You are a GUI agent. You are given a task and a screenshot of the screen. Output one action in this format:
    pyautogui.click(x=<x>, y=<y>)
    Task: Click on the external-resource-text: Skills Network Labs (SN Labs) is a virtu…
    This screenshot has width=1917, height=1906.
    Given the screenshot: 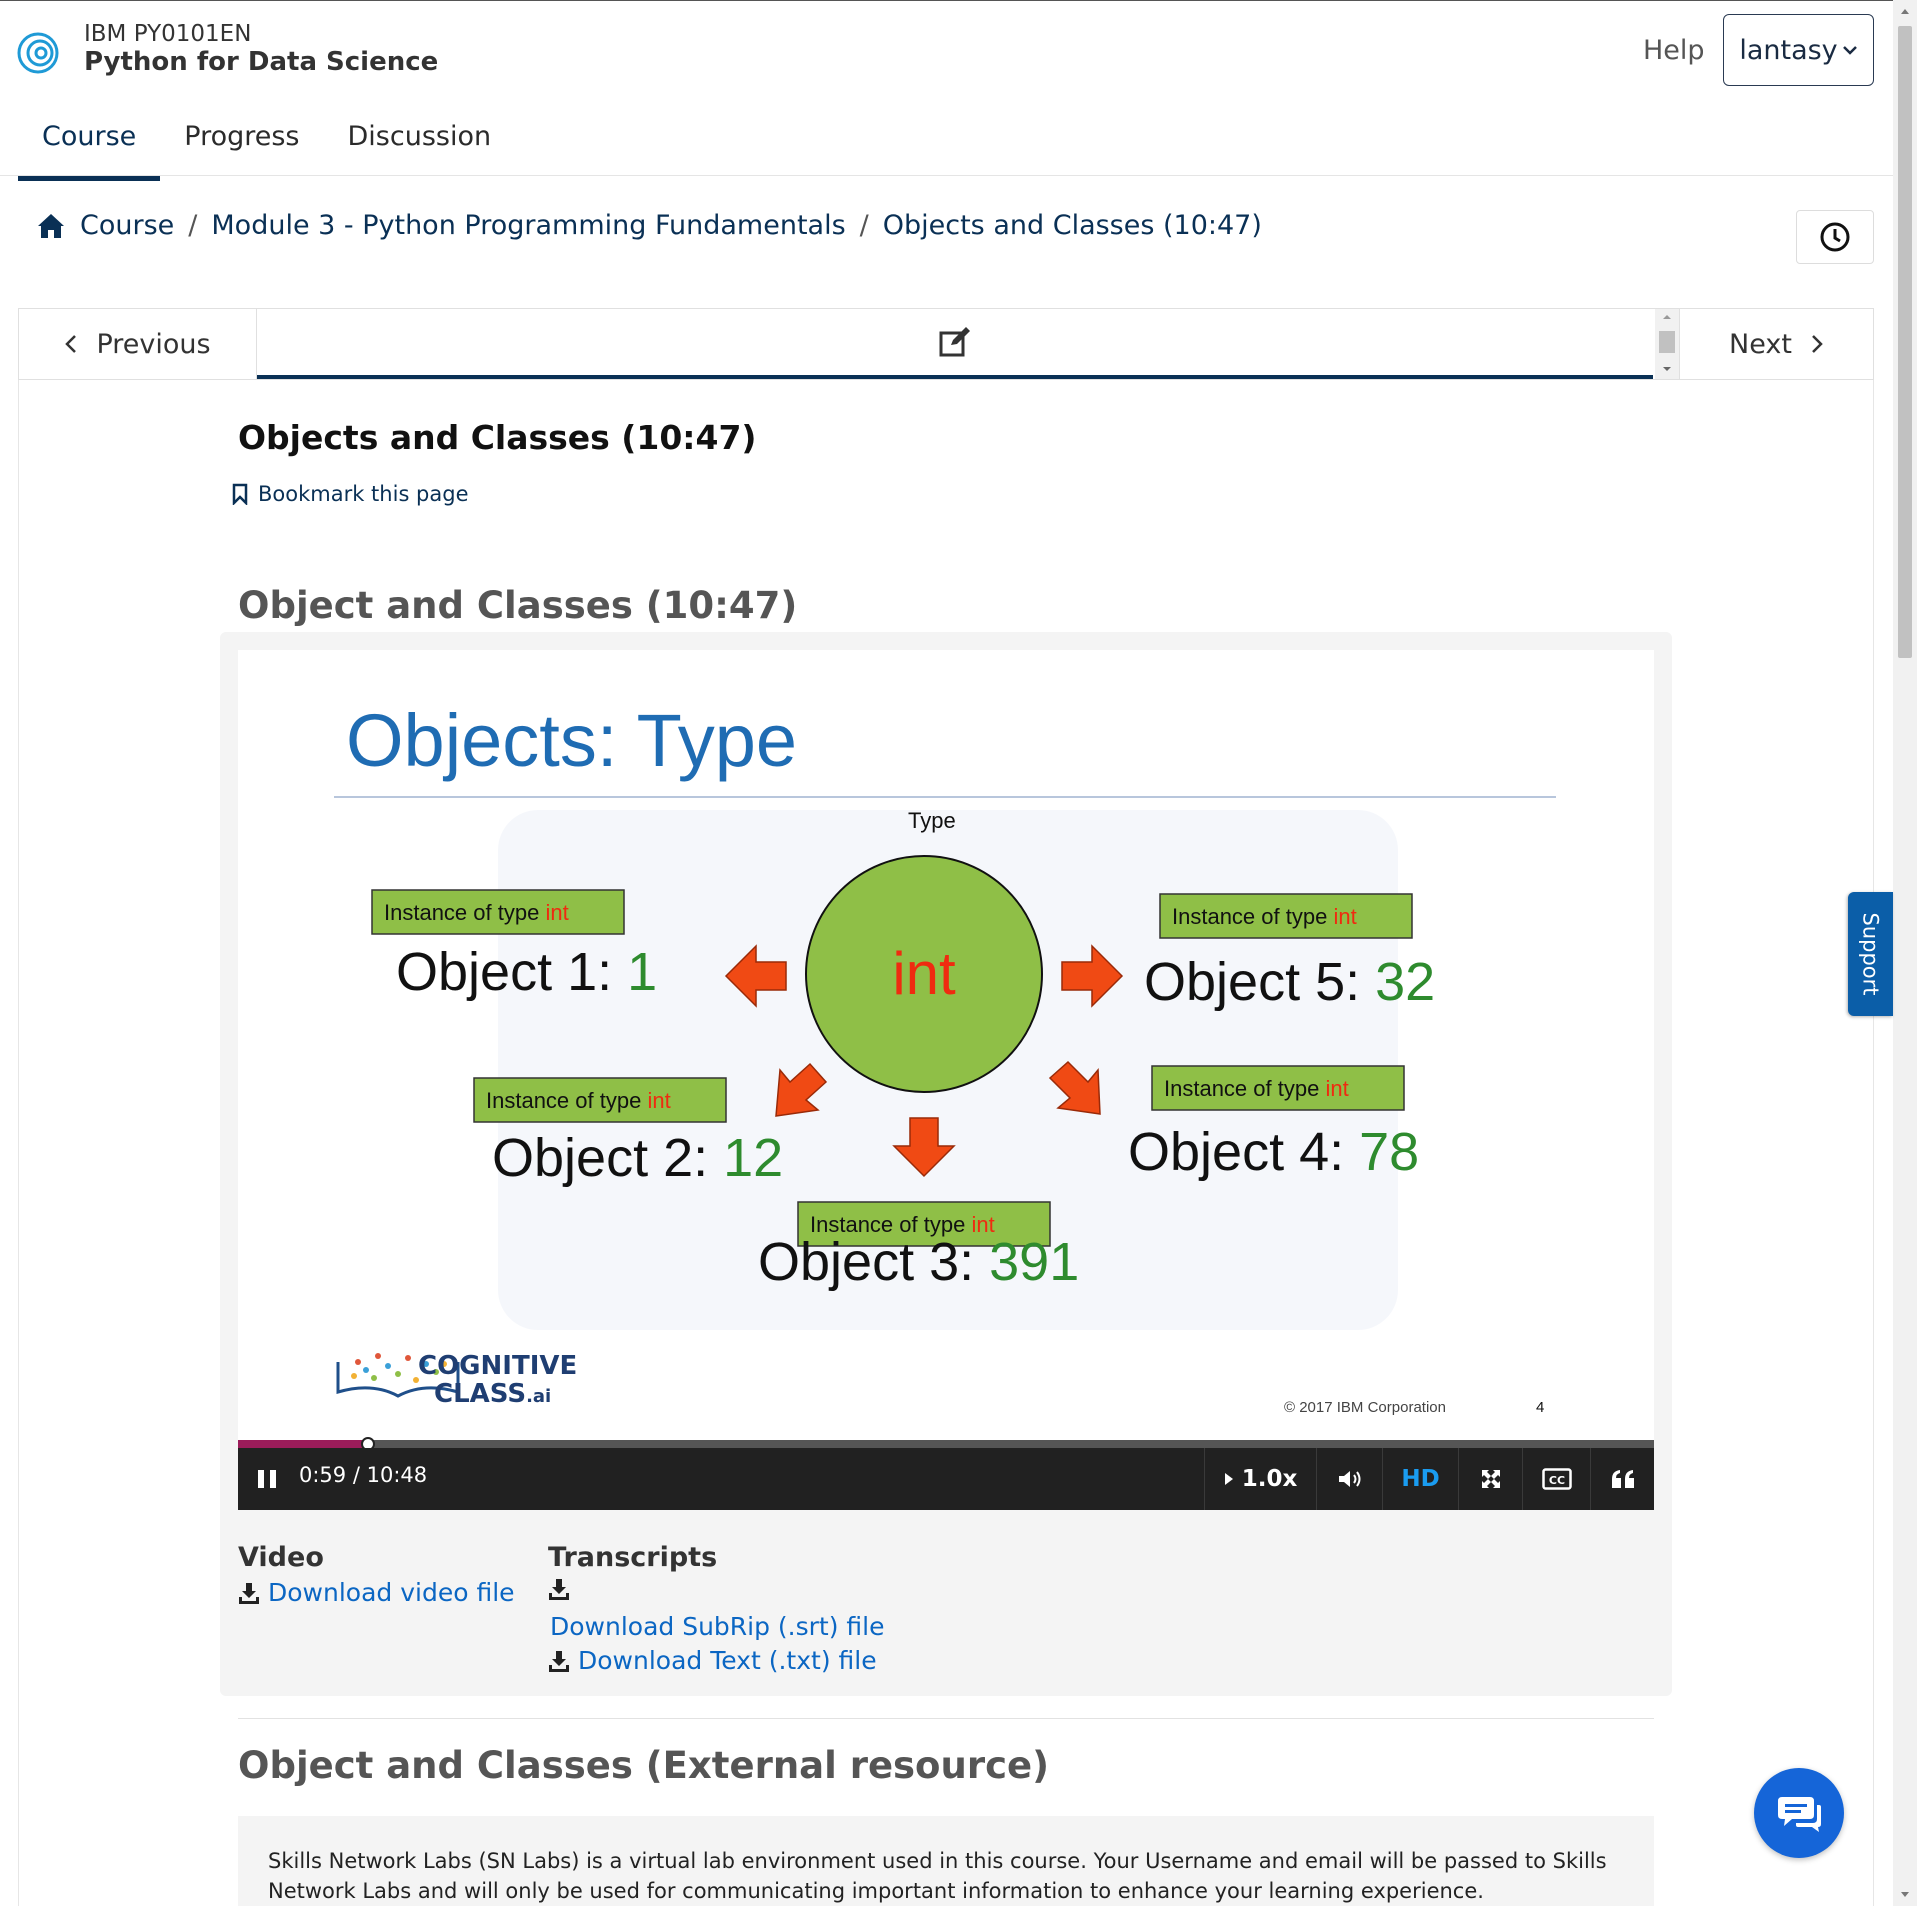 What is the action you would take?
    pyautogui.click(x=937, y=1876)
    